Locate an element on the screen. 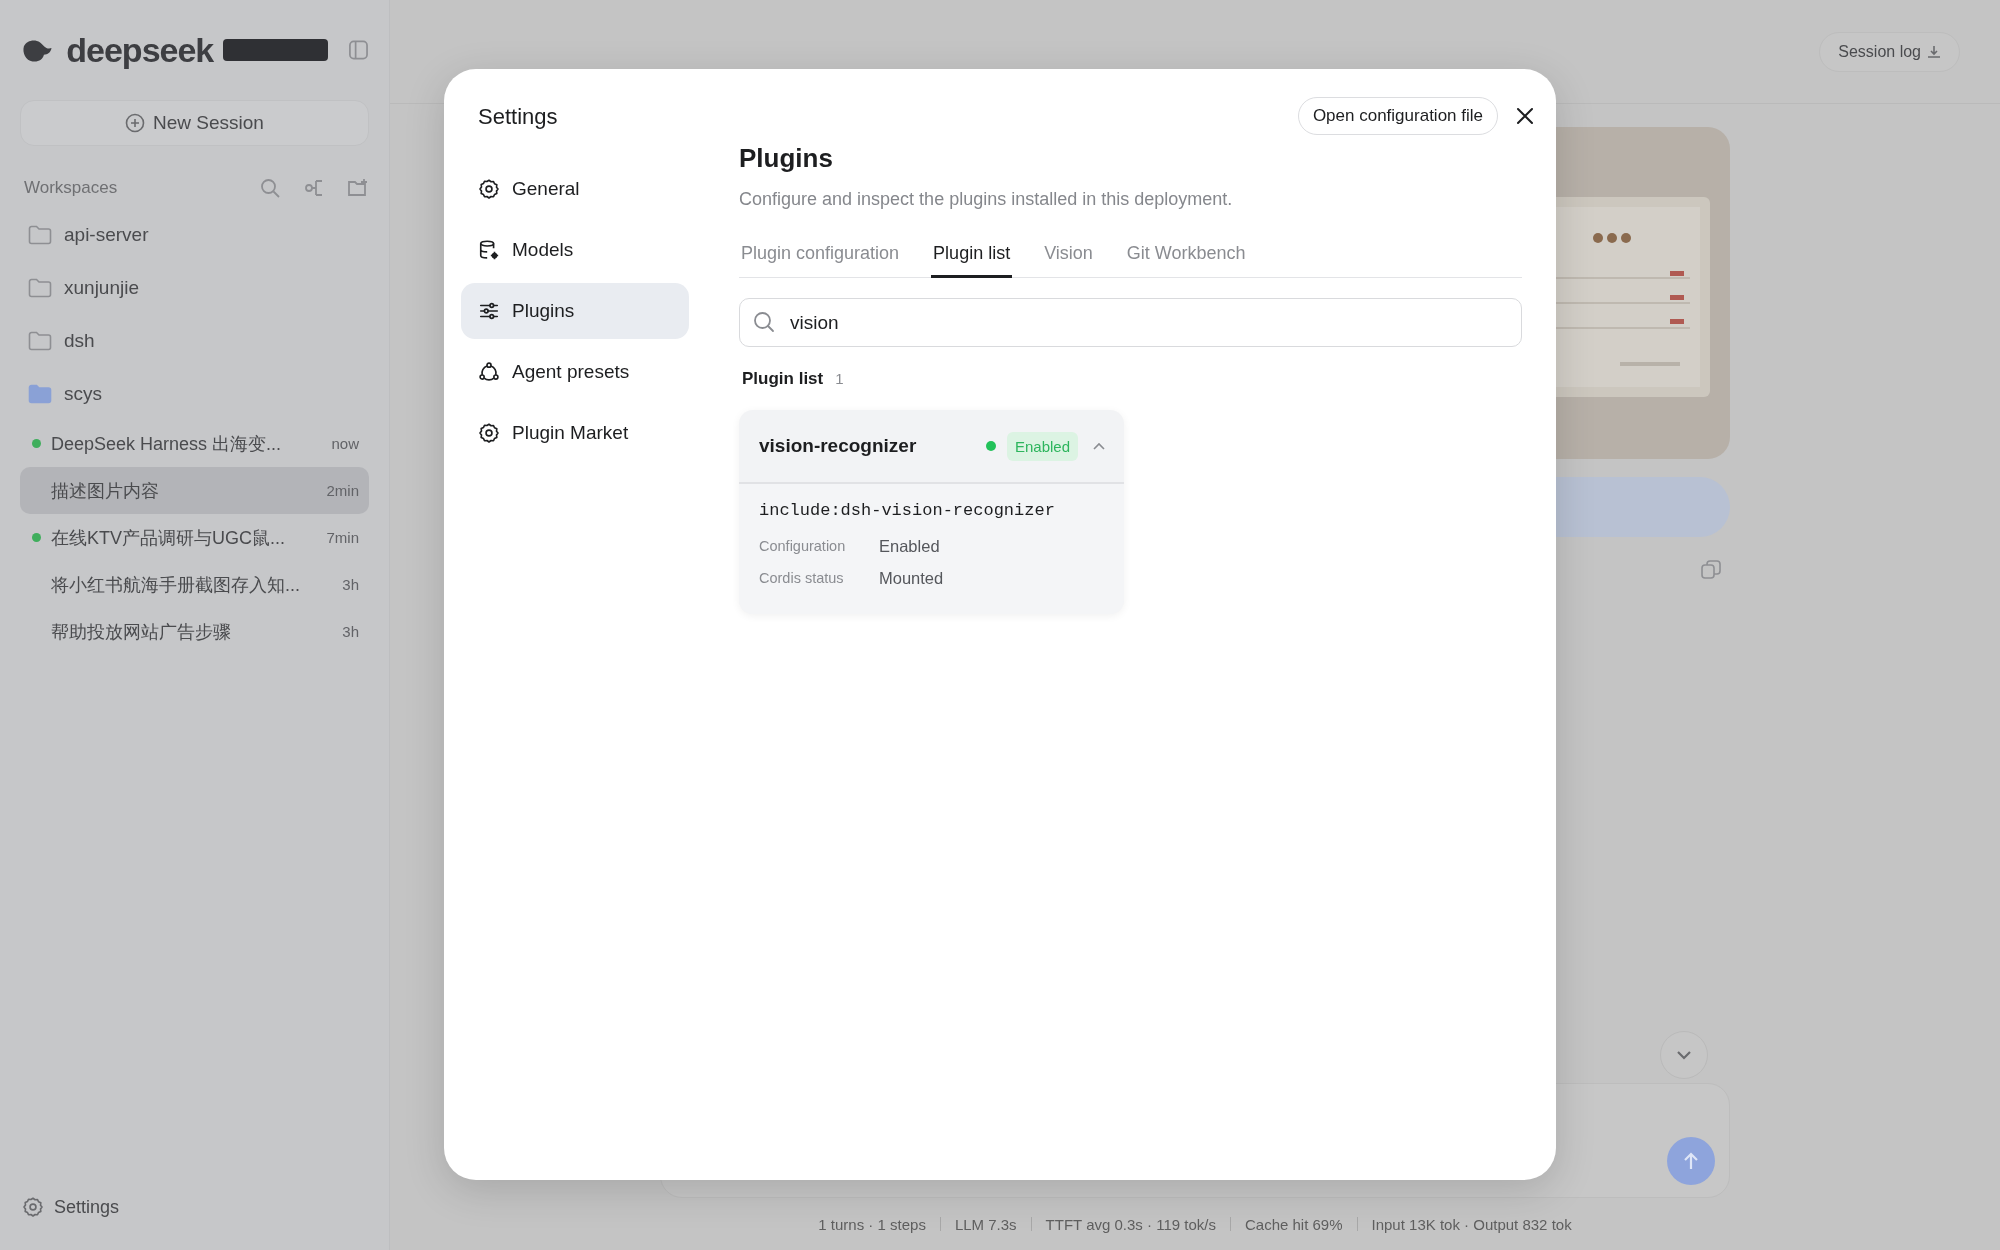 The height and width of the screenshot is (1250, 2000). chevron-icon is located at coordinates (1099, 446).